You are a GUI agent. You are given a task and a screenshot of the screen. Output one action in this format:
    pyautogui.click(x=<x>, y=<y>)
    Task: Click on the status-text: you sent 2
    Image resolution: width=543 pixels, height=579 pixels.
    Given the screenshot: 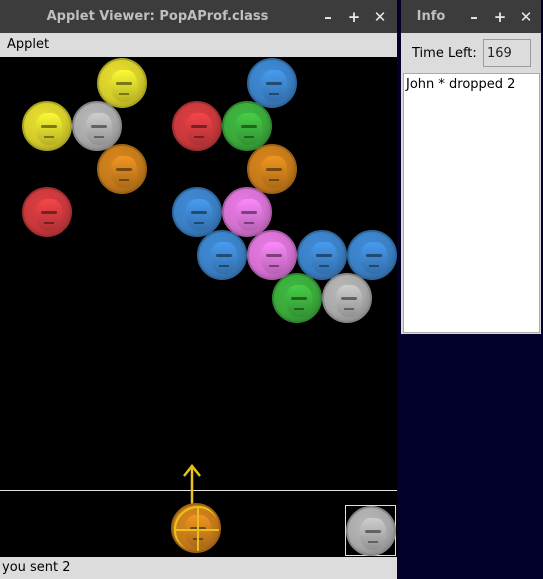 What is the action you would take?
    pyautogui.click(x=36, y=567)
    